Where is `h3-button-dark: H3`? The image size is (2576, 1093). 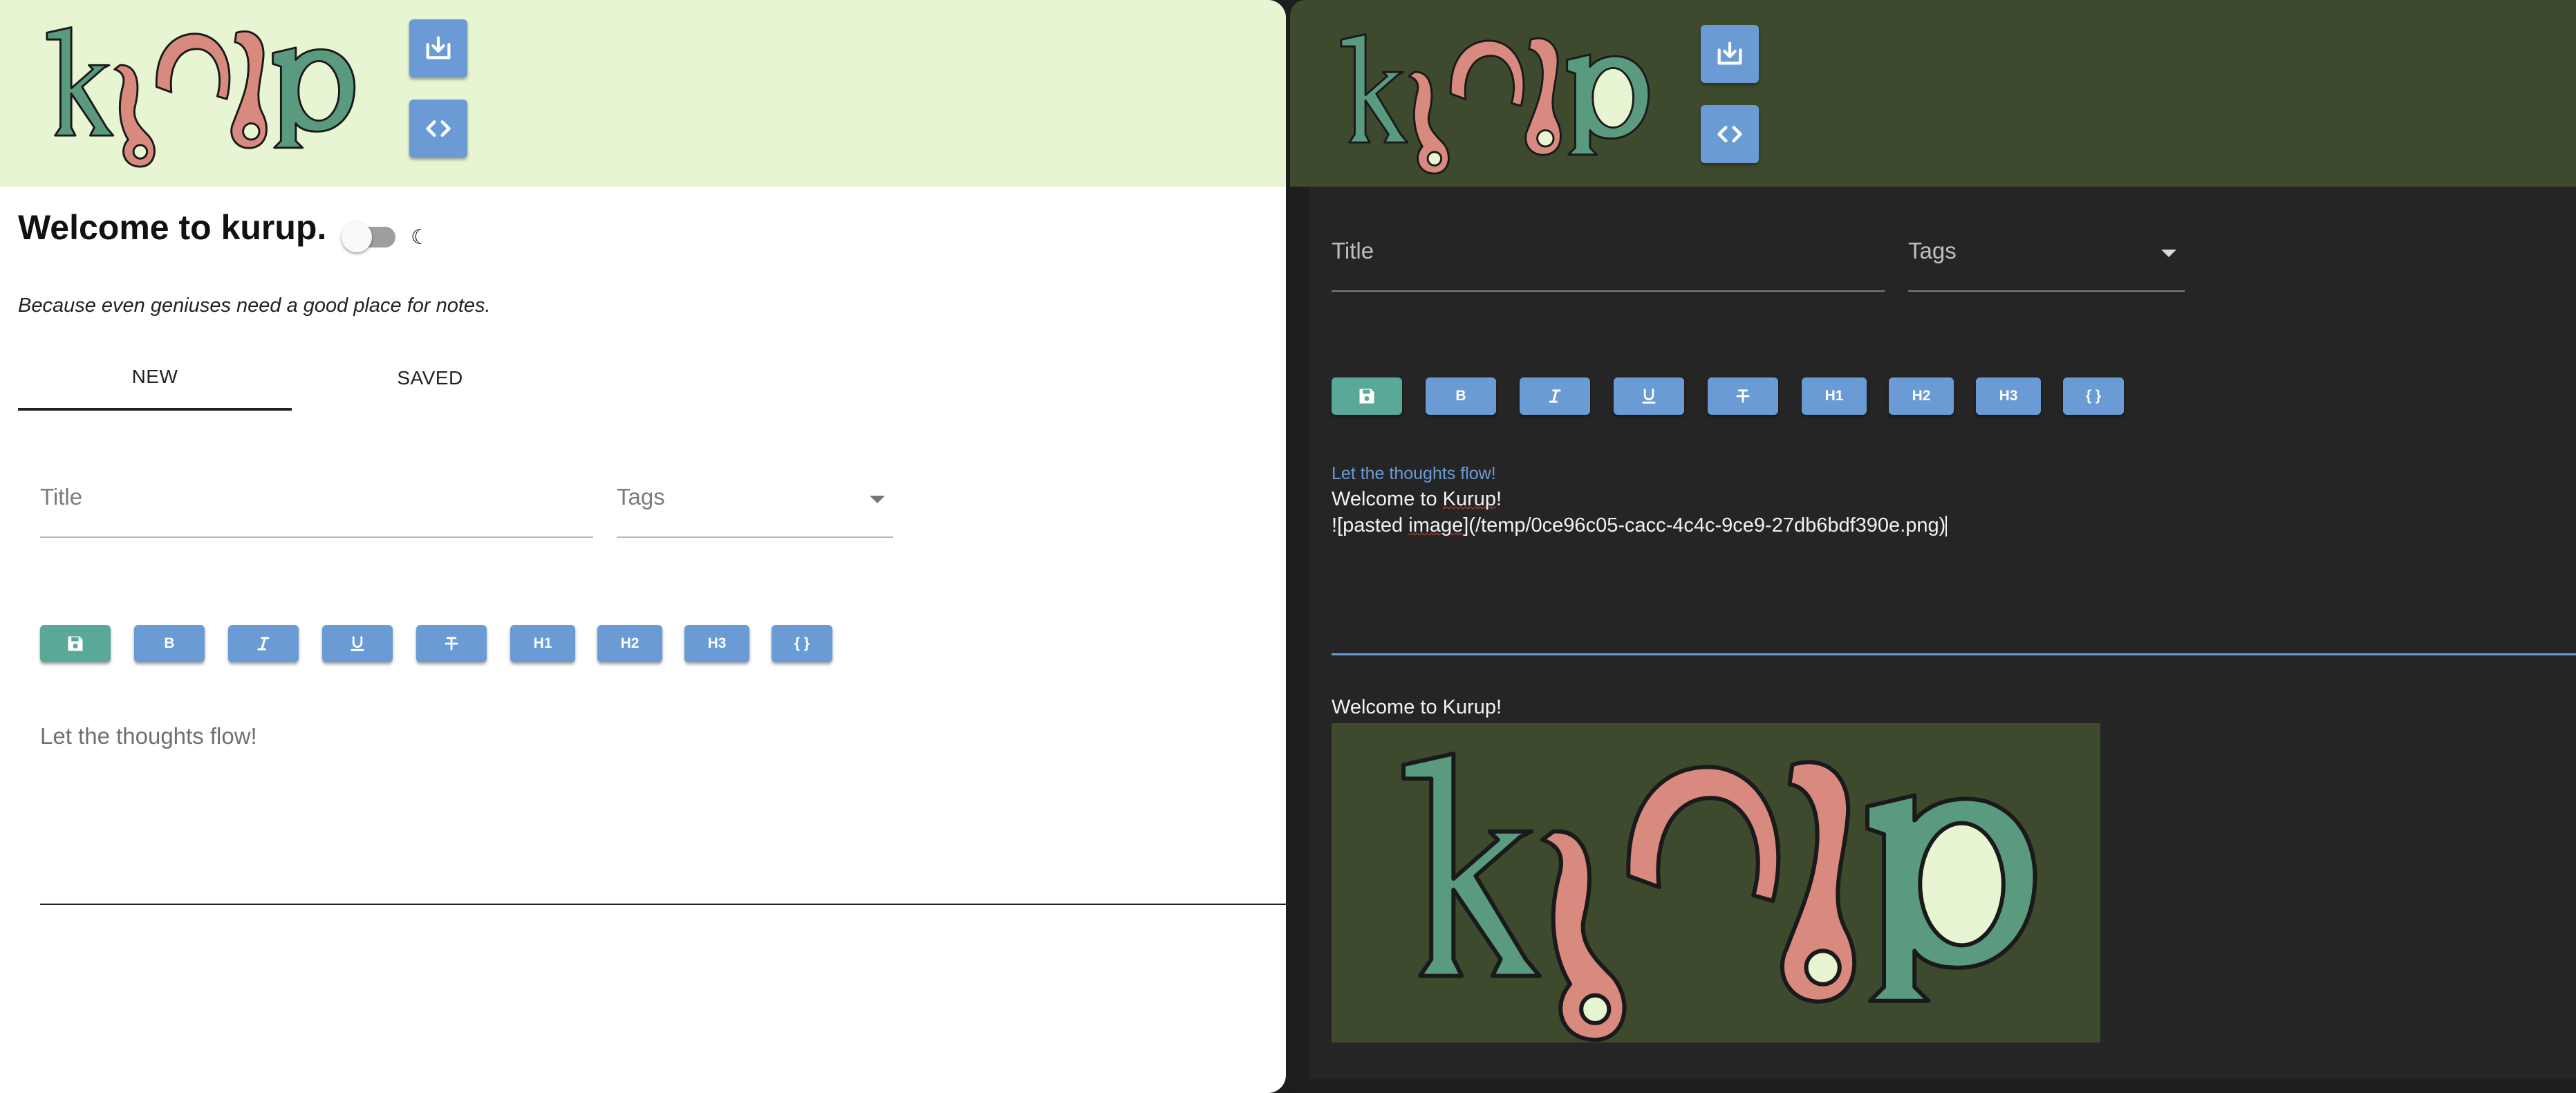 h3-button-dark: H3 is located at coordinates (2008, 396).